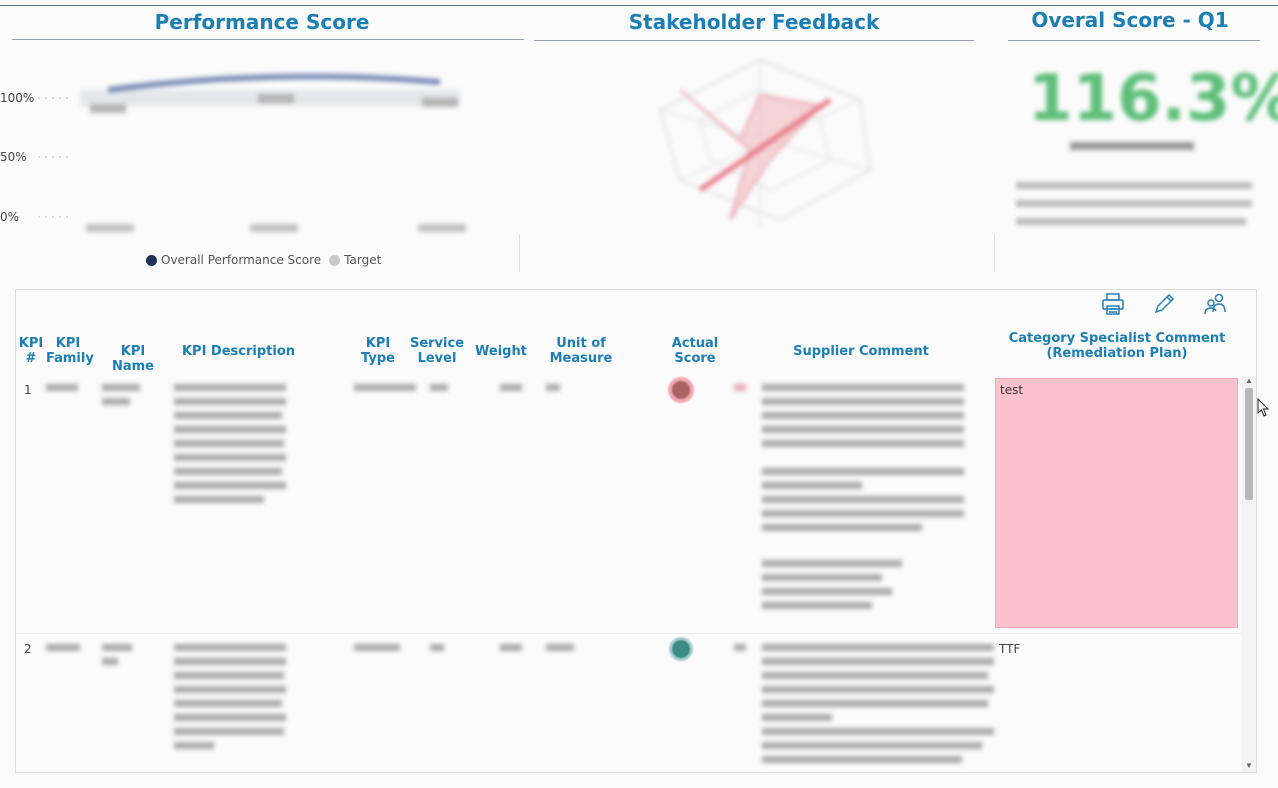  What do you see at coordinates (363, 260) in the screenshot?
I see `legend-target-label: Target` at bounding box center [363, 260].